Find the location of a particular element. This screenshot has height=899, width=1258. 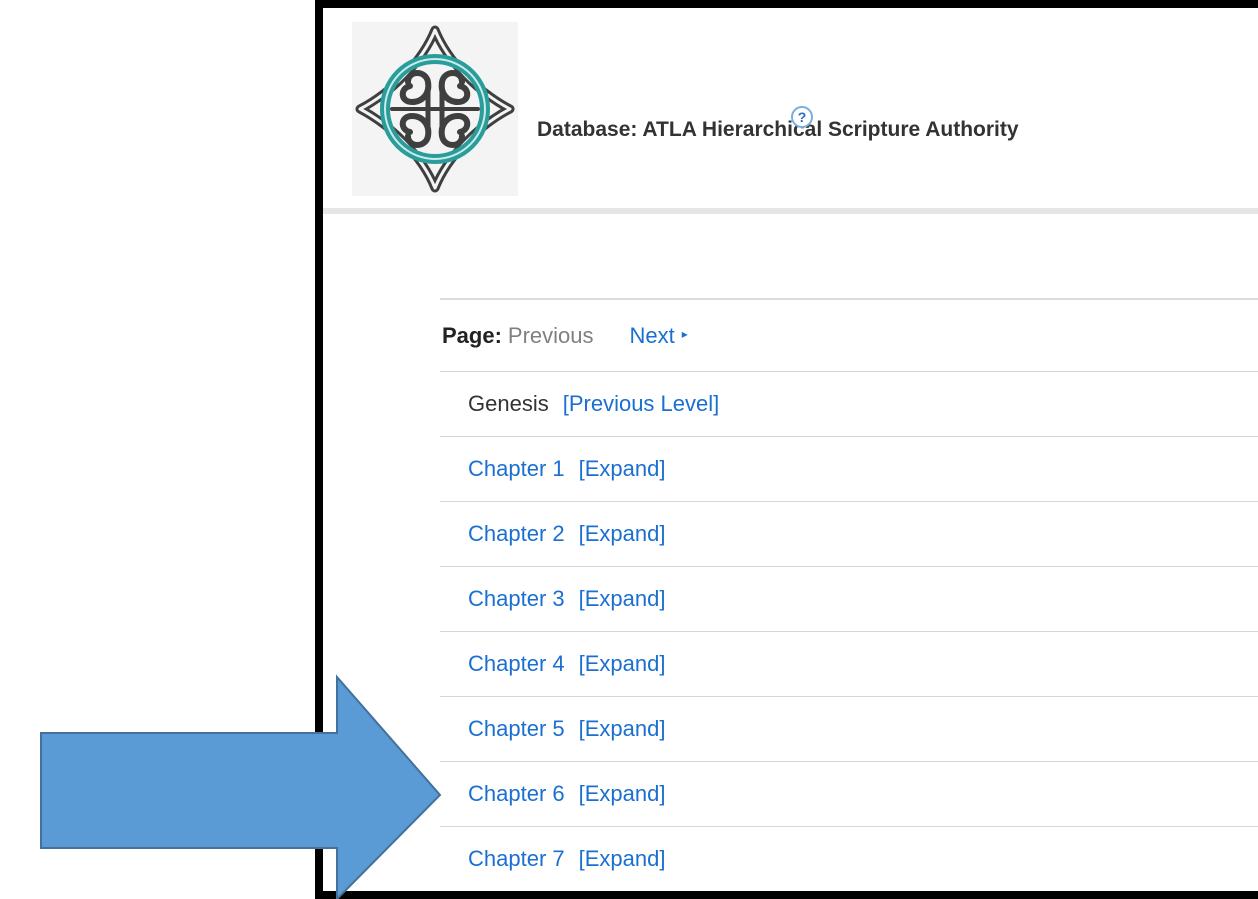

previous-page-disabled: Previous is located at coordinates (550, 335).